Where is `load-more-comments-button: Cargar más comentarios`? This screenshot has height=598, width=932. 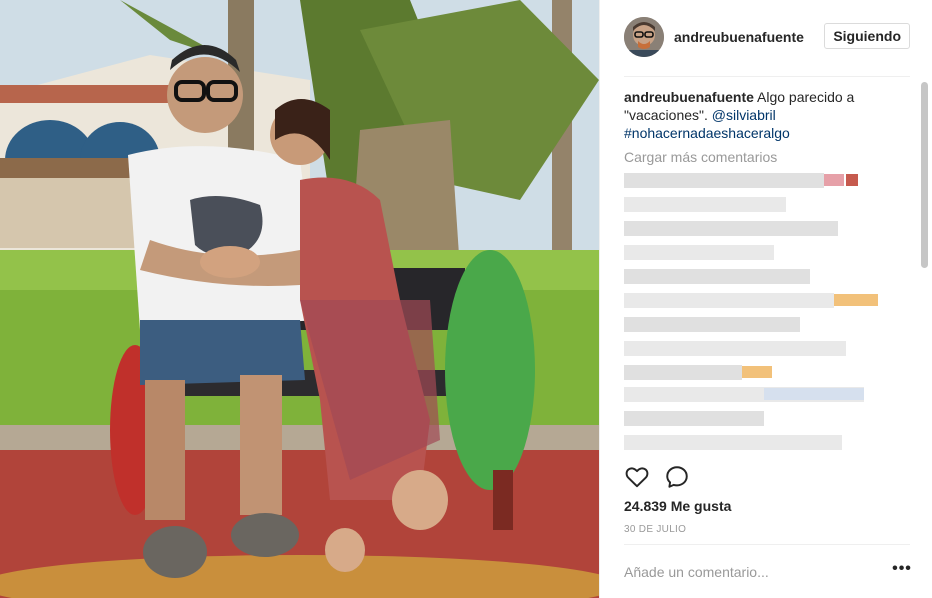
load-more-comments-button: Cargar más comentarios is located at coordinates (769, 157).